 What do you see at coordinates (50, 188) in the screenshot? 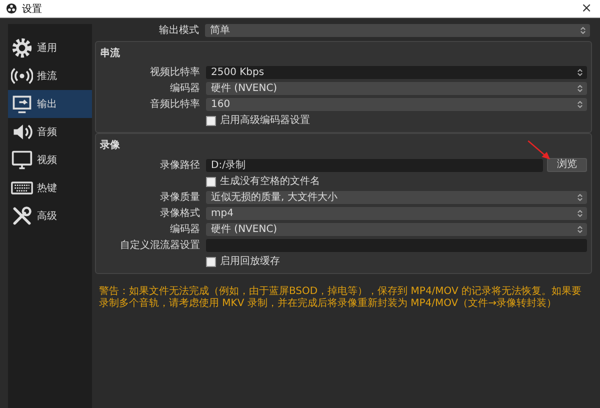
I see `sidebar-item: 热键` at bounding box center [50, 188].